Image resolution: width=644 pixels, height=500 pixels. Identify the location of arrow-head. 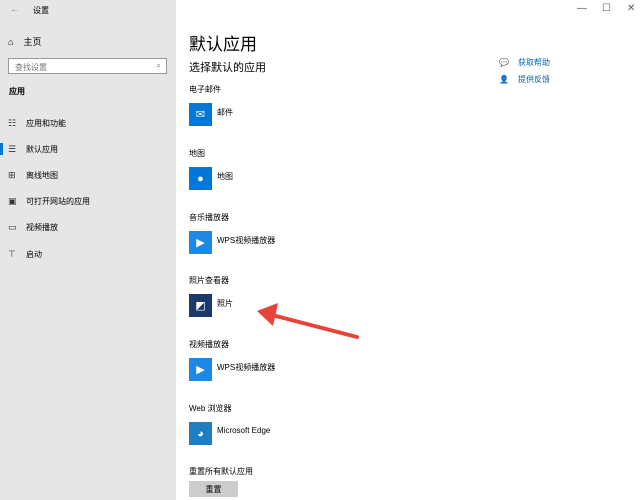
(267, 314).